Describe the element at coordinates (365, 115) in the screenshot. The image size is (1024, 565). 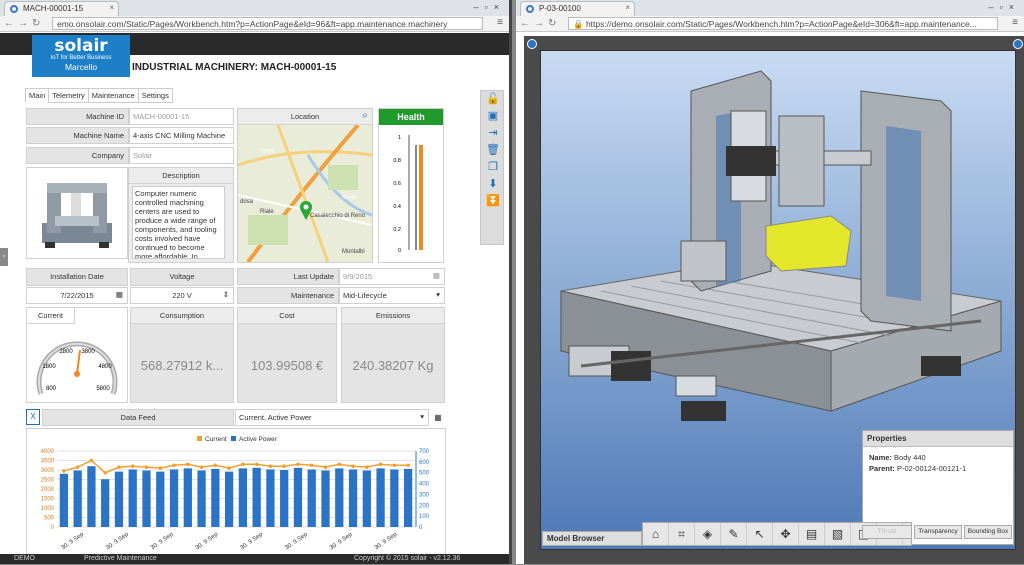
I see `search-icon: ⌕` at that location.